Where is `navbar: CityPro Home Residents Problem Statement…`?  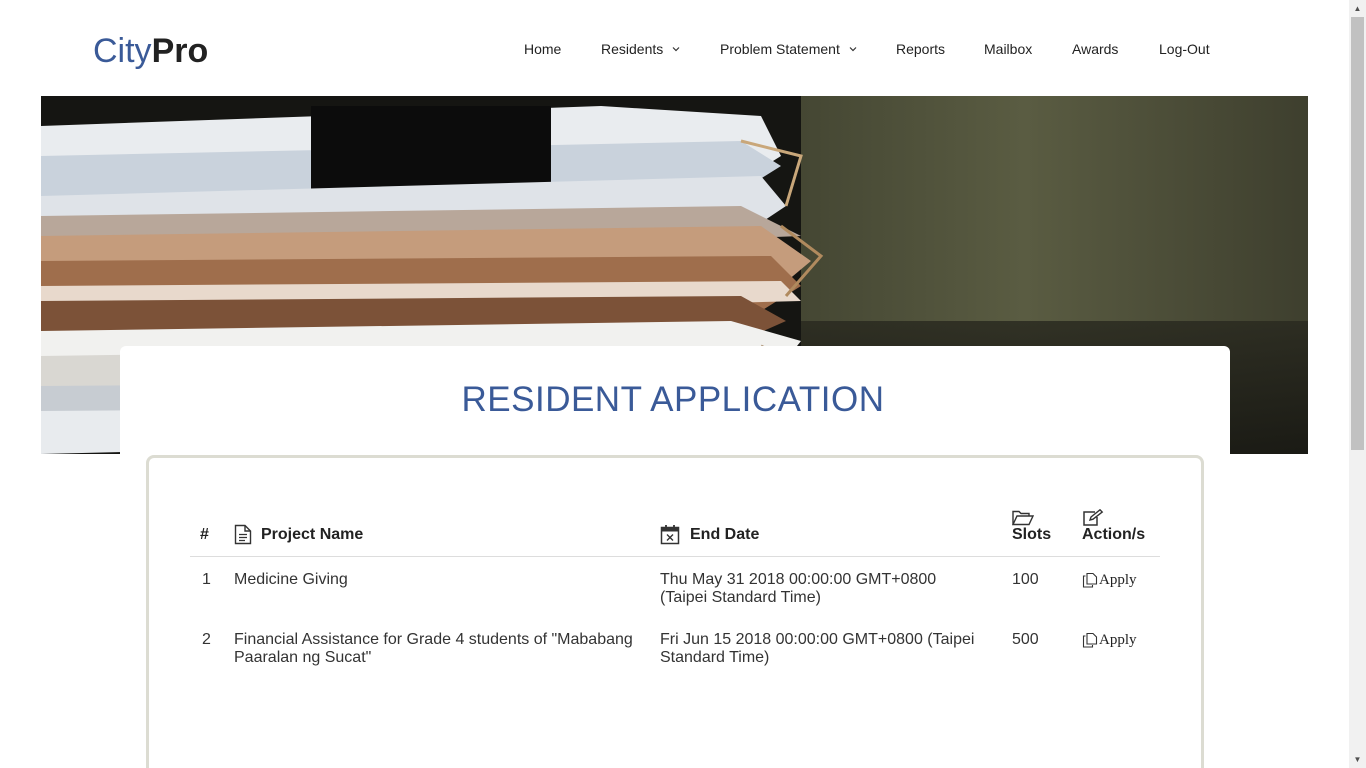
navbar: CityPro Home Residents Problem Statement… is located at coordinates (675, 48).